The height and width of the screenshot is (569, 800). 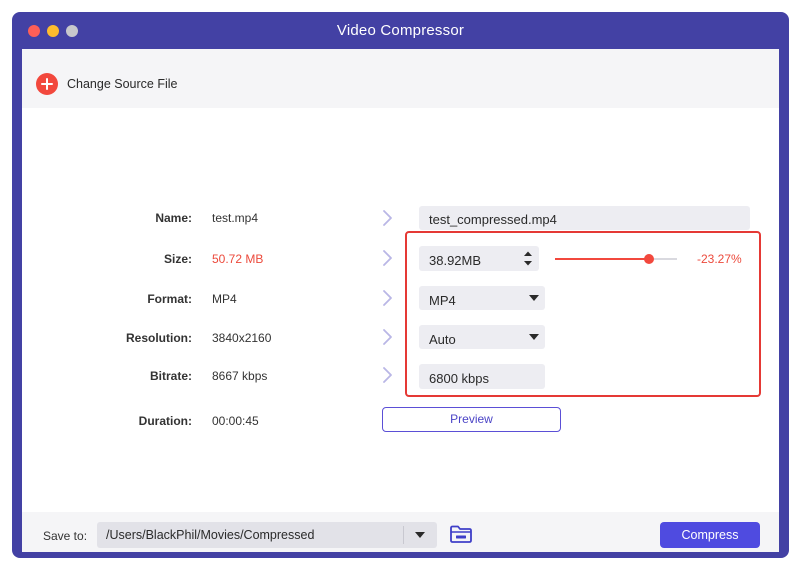 What do you see at coordinates (242, 338) in the screenshot?
I see `source-resolution-value: 3840x2160` at bounding box center [242, 338].